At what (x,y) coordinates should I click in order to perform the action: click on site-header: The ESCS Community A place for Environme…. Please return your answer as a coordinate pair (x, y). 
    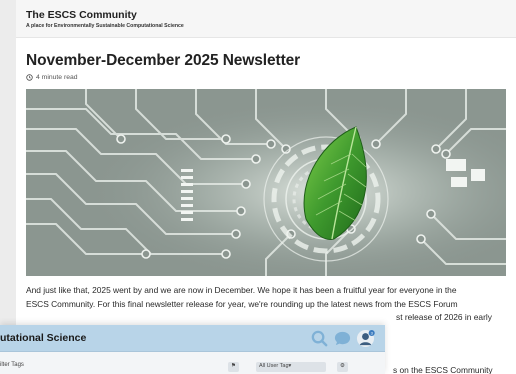
    Looking at the image, I should click on (266, 19).